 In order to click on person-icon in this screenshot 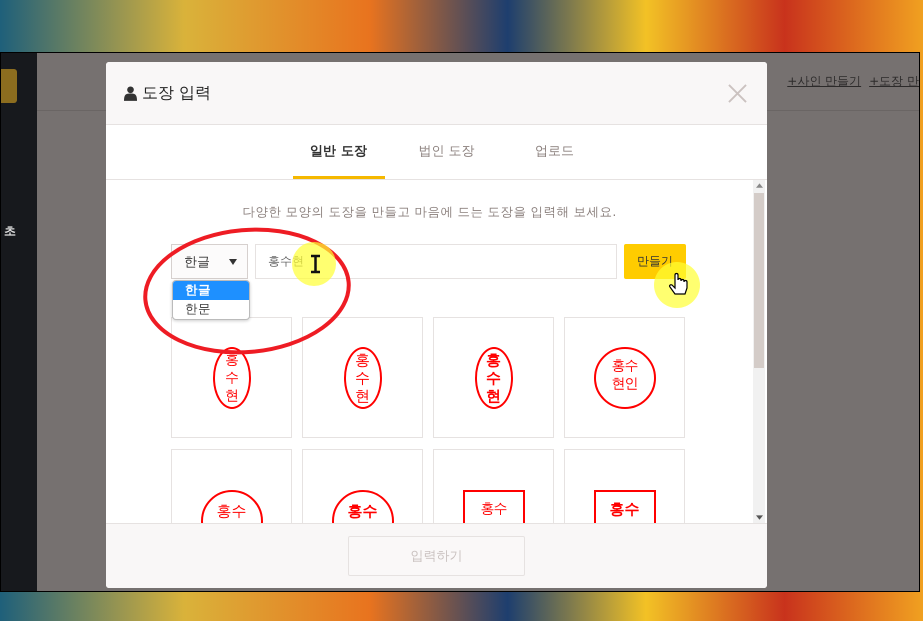, I will do `click(130, 93)`.